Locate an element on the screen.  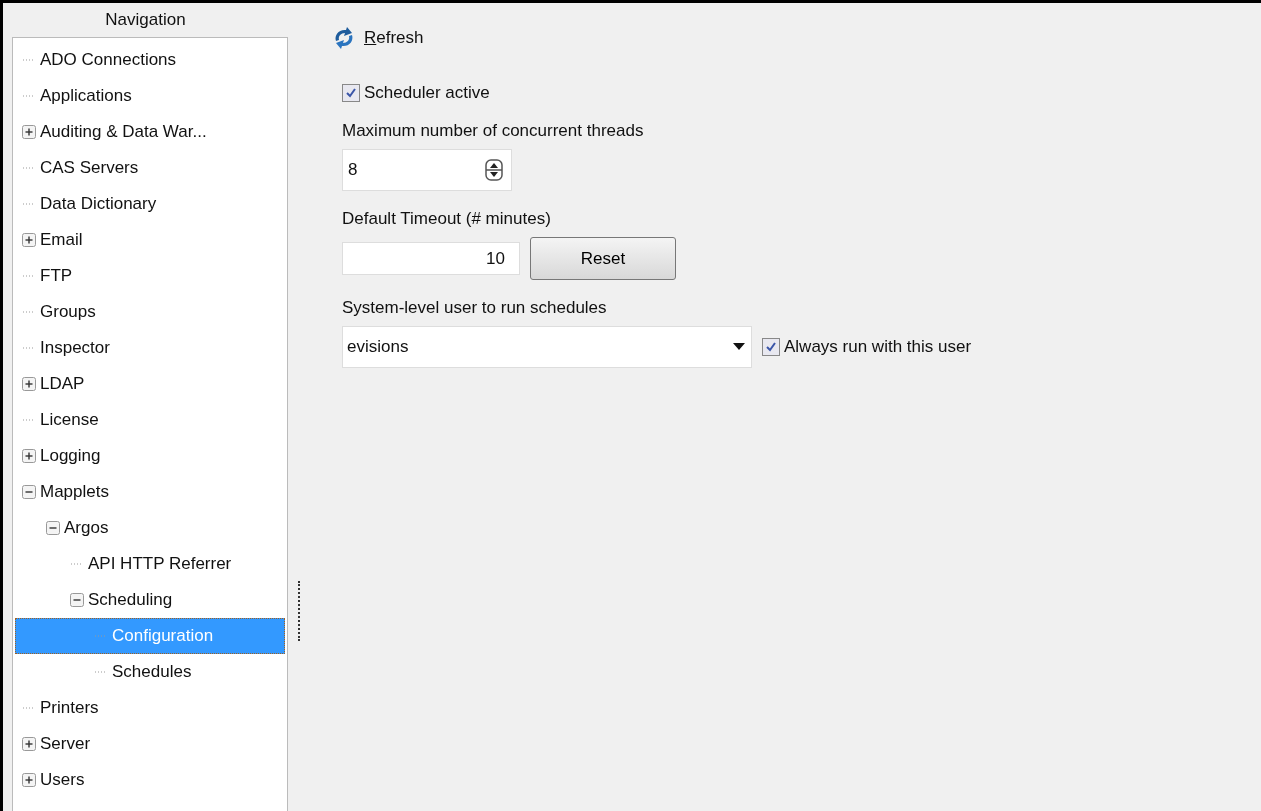
scheduler-active-checkbox: Scheduler active is located at coordinates (416, 93).